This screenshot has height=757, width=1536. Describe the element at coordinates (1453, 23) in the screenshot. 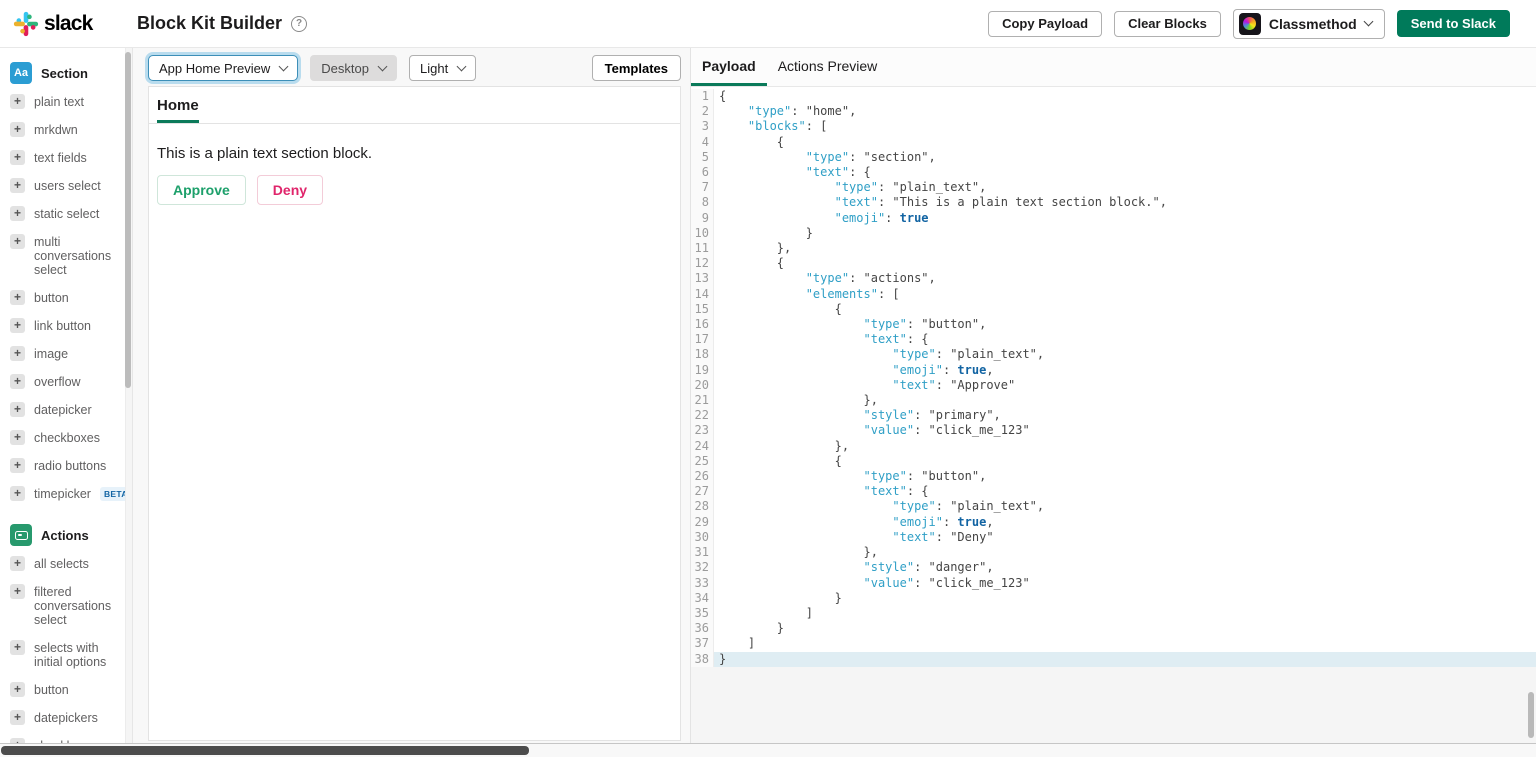

I see `send-to-slack-button: Send to Slack` at that location.